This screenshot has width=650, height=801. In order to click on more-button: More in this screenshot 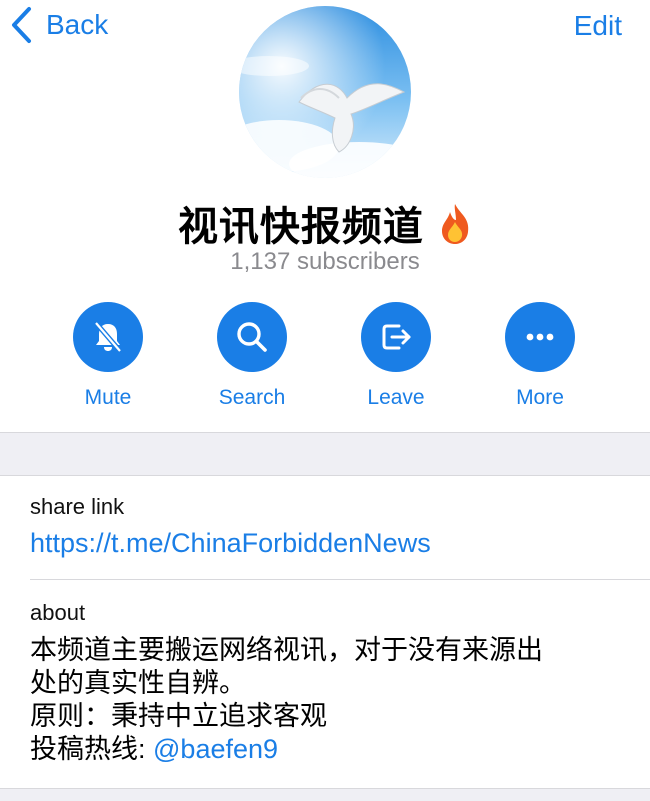, I will do `click(540, 356)`.